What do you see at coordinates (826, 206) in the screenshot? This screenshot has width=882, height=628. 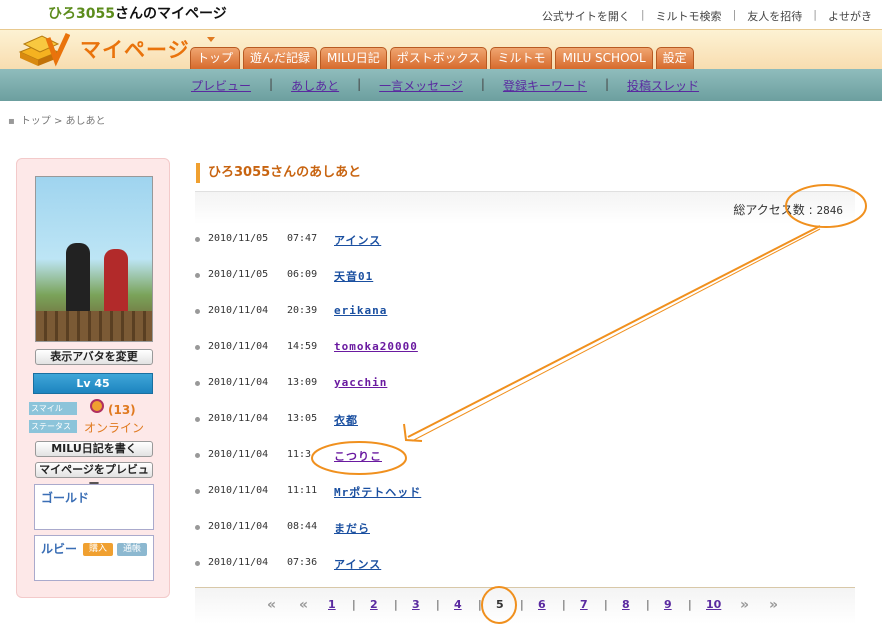 I see `annotation-circle-access` at bounding box center [826, 206].